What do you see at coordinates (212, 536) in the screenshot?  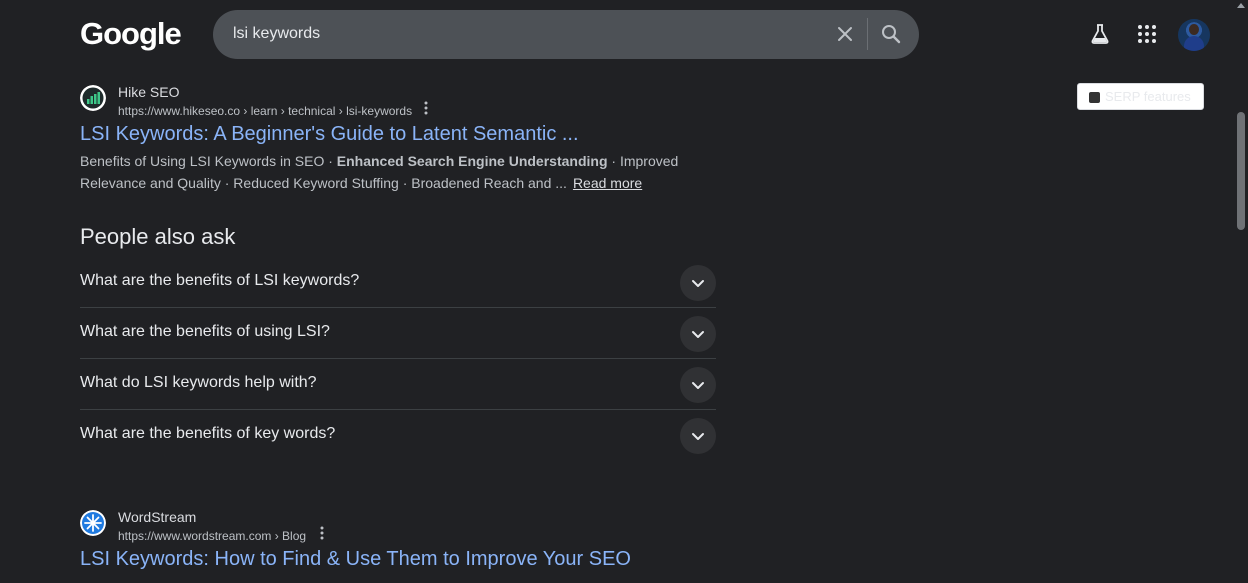 I see `site-url: https://www.wordstream.com › Blog` at bounding box center [212, 536].